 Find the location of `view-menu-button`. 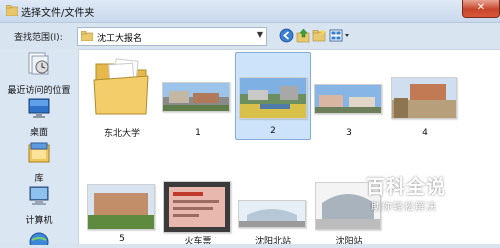

view-menu-button is located at coordinates (340, 35).